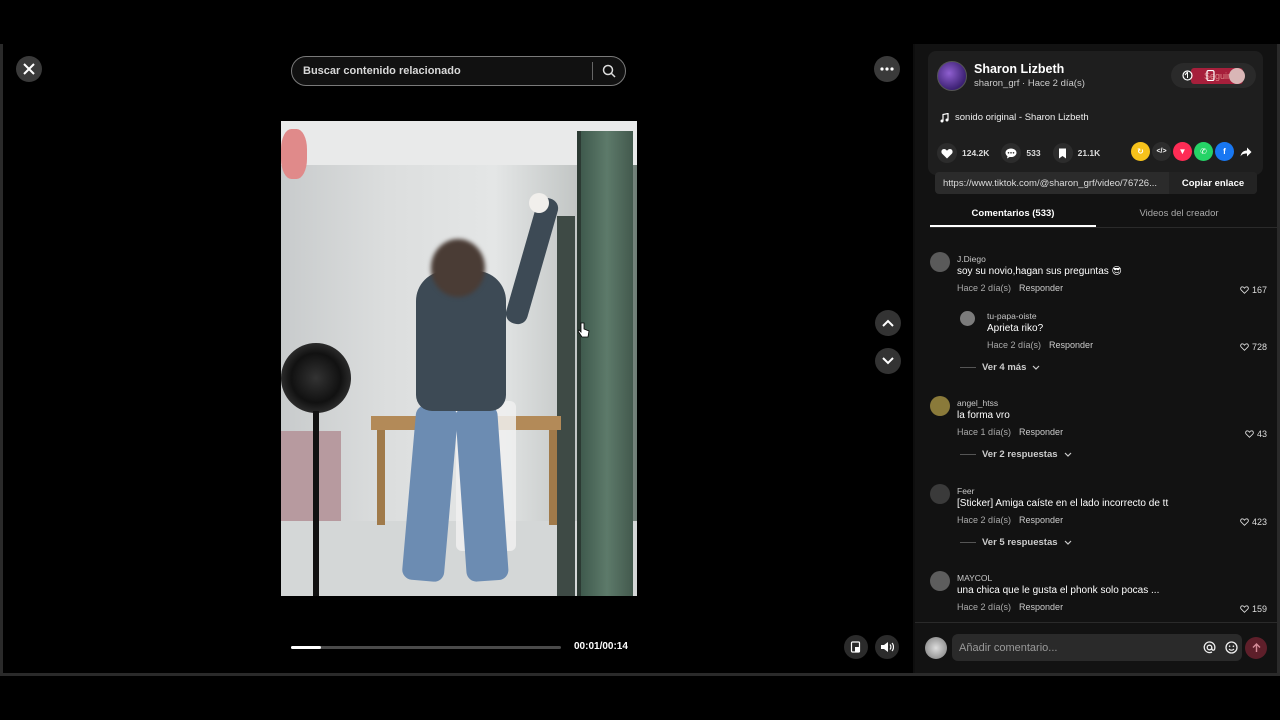 Image resolution: width=1280 pixels, height=720 pixels. What do you see at coordinates (1253, 609) in the screenshot?
I see `comment-like-button: 159` at bounding box center [1253, 609].